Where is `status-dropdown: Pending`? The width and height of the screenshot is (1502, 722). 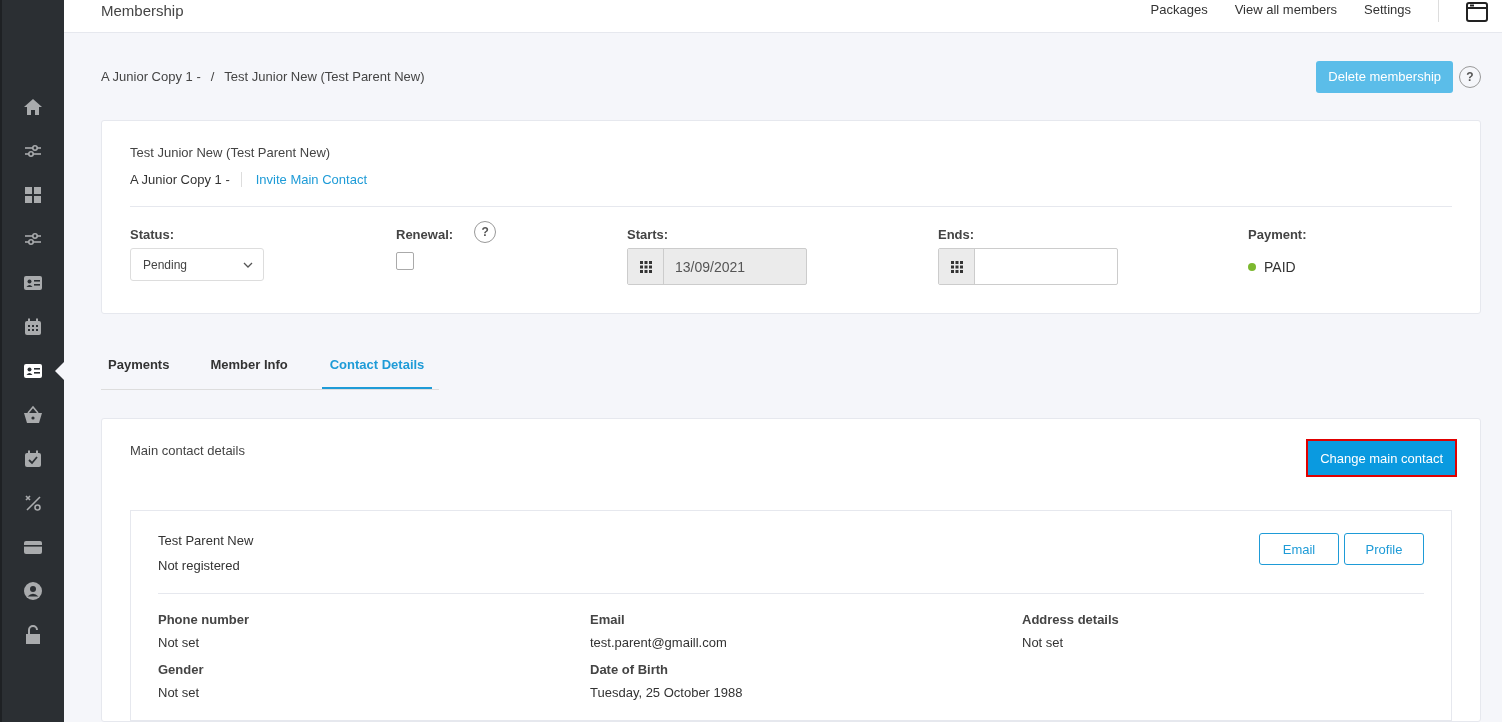
status-dropdown: Pending is located at coordinates (197, 264).